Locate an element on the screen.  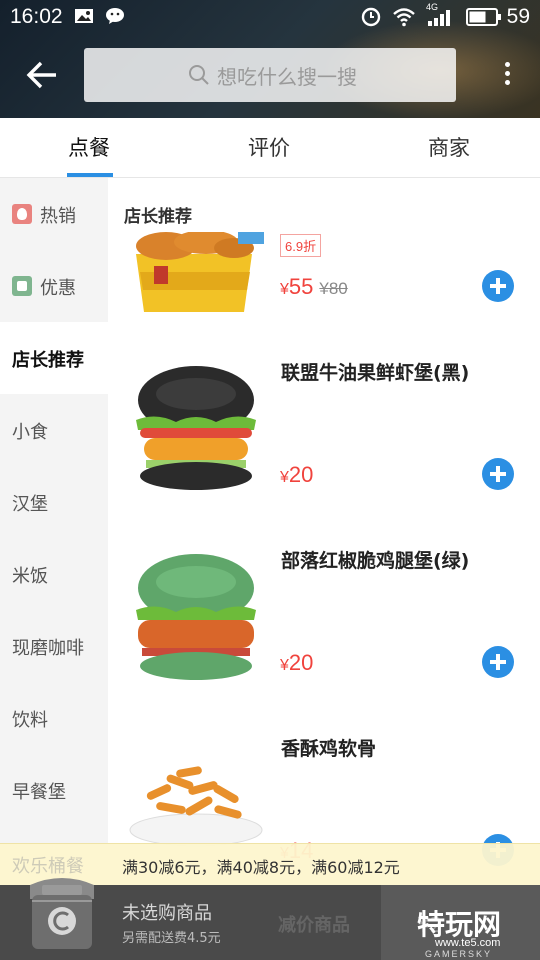
tab-reviews: 评价 is located at coordinates (269, 147).